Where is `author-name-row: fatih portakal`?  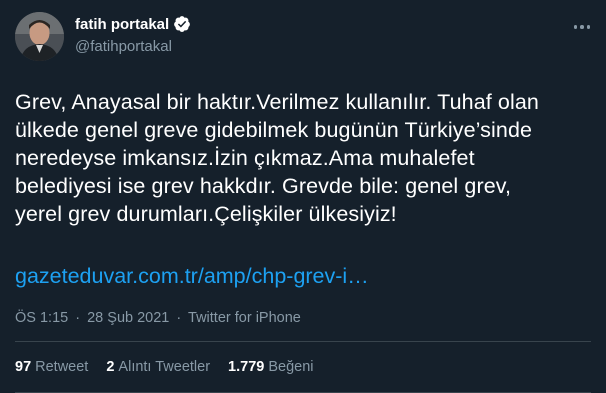
author-name-row: fatih portakal is located at coordinates (133, 24).